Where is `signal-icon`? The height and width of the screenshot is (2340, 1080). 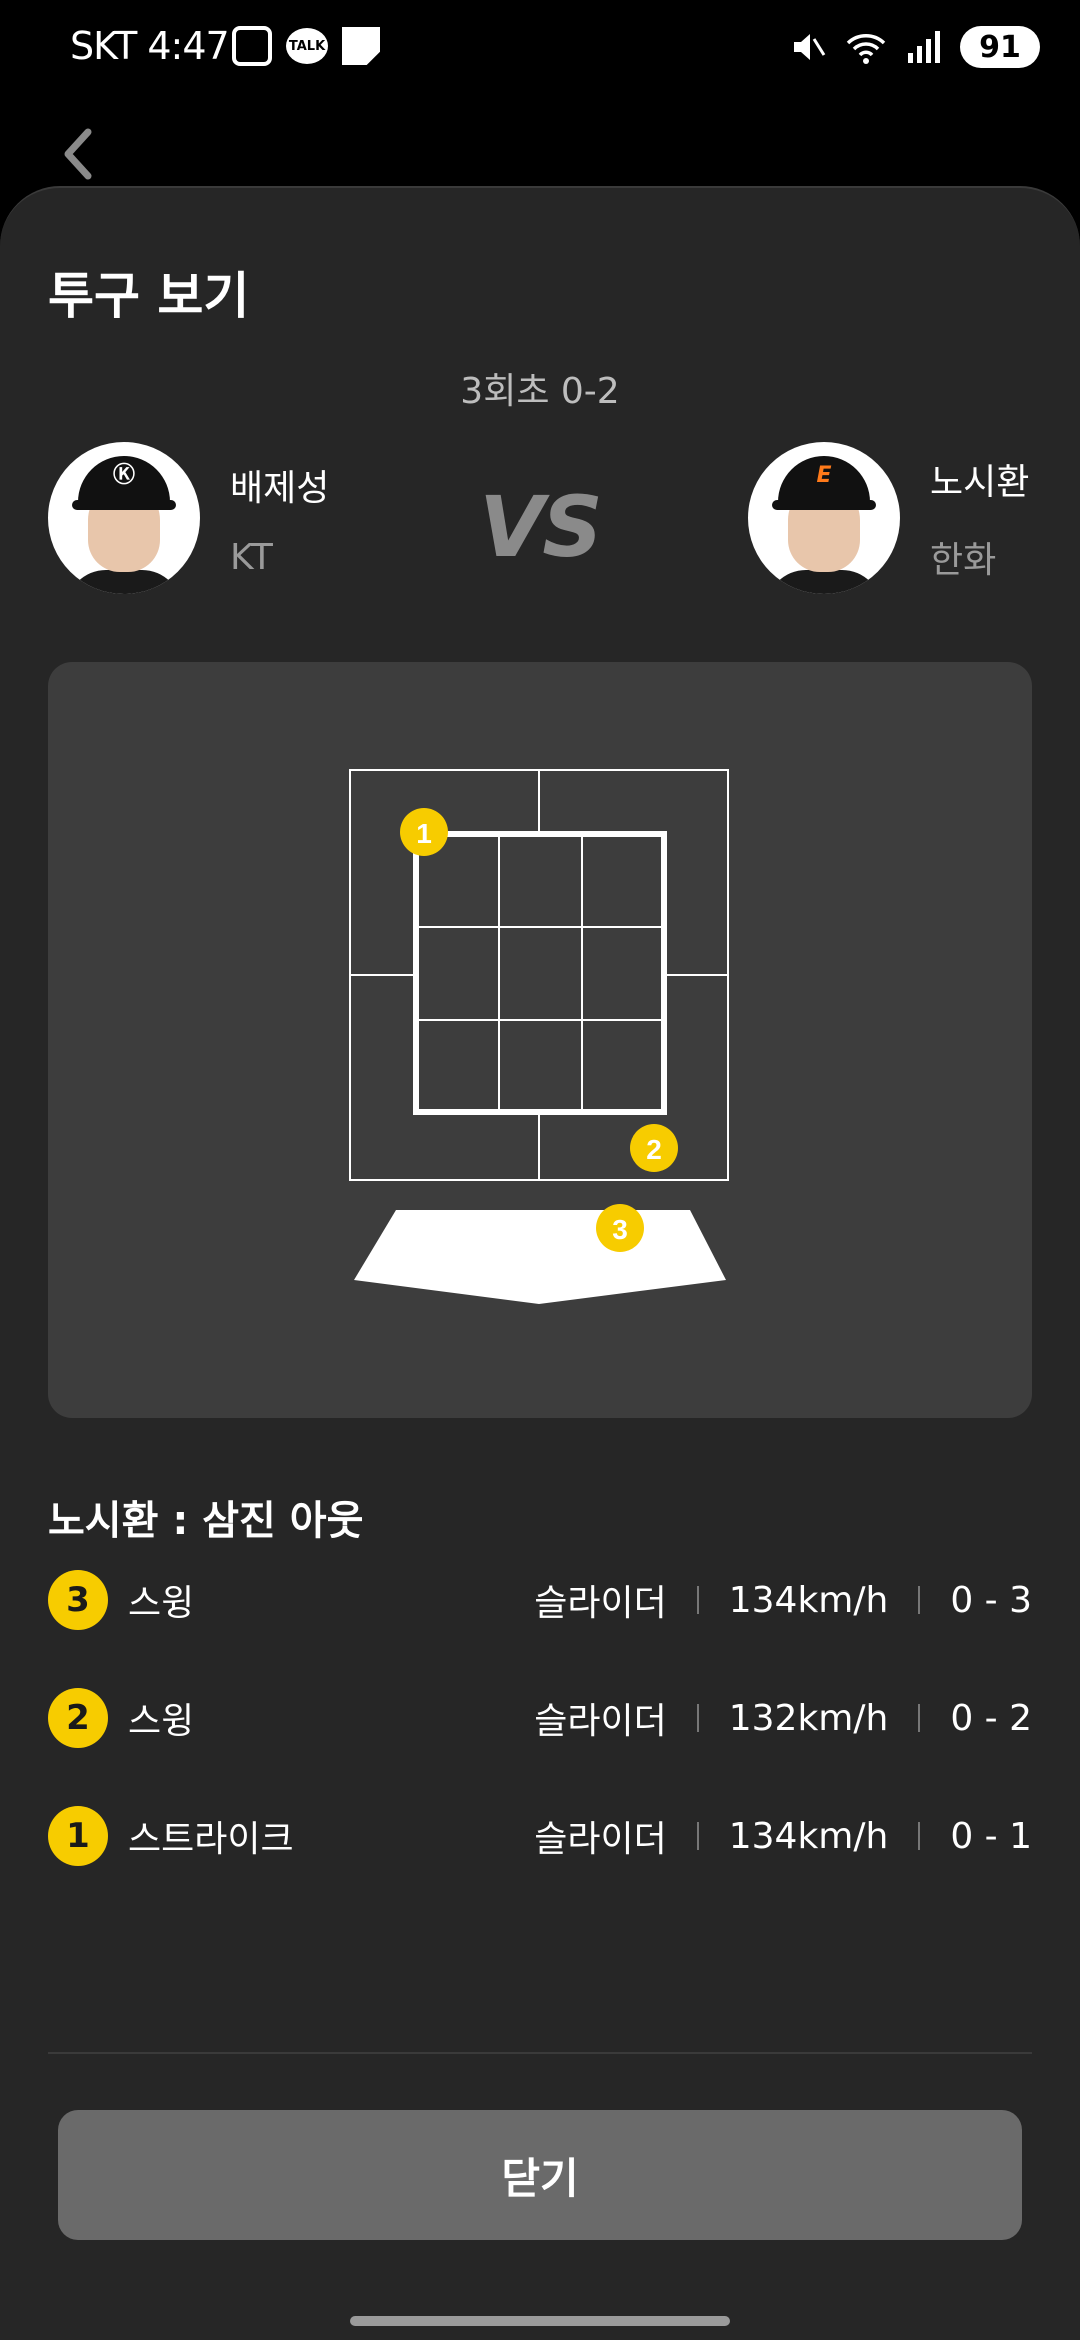
signal-icon is located at coordinates (924, 47).